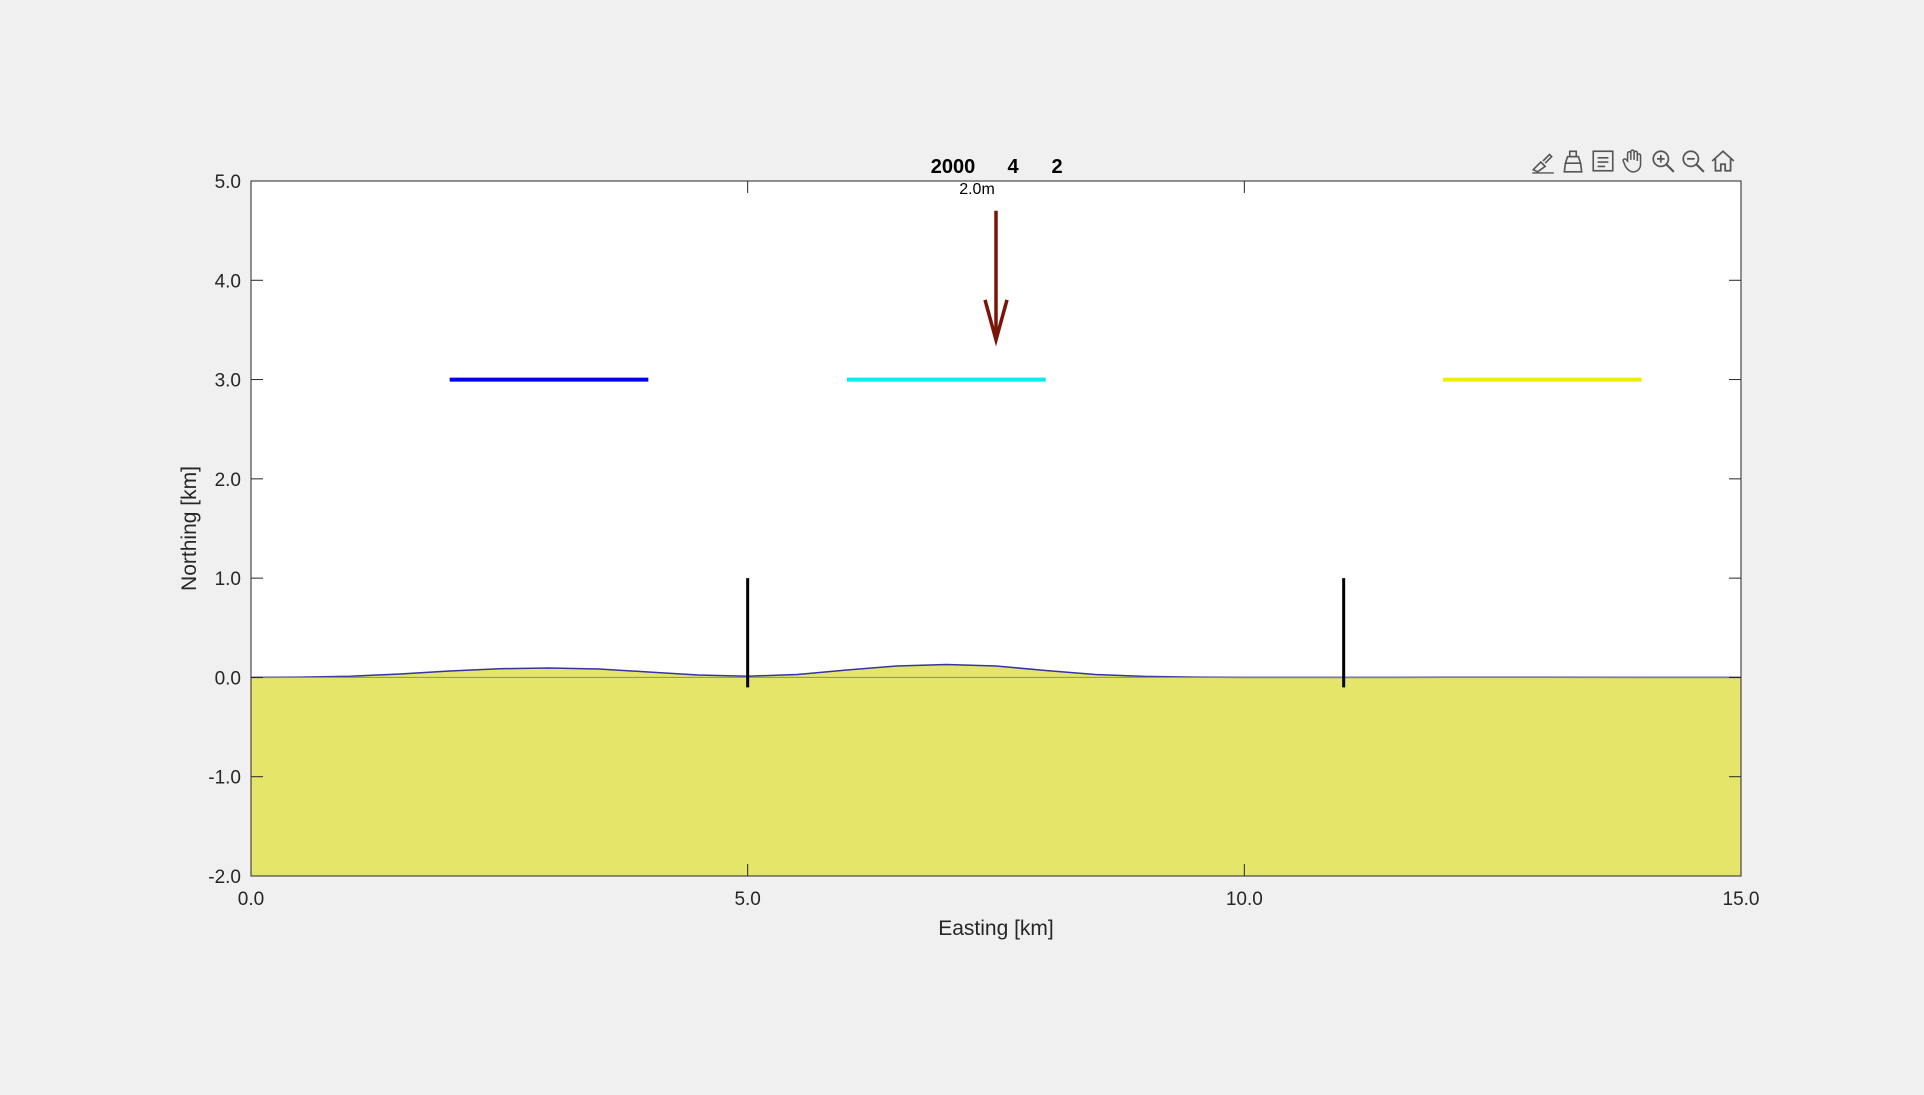  What do you see at coordinates (1013, 167) in the screenshot?
I see `title-part-month: 4` at bounding box center [1013, 167].